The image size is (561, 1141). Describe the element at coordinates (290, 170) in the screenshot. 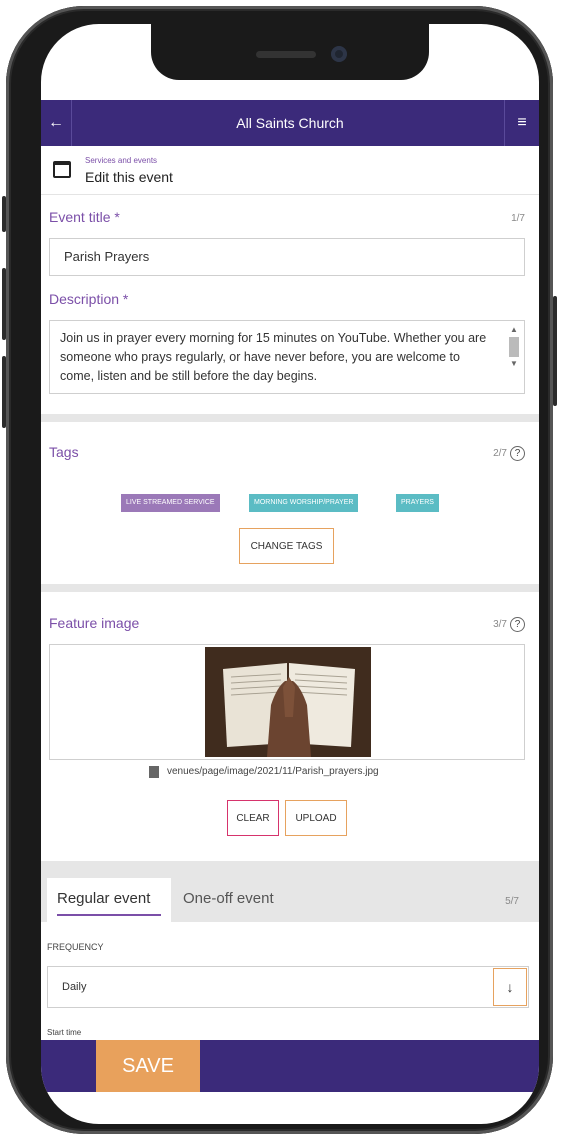

I see `page-header: Services and events Edit this event` at that location.